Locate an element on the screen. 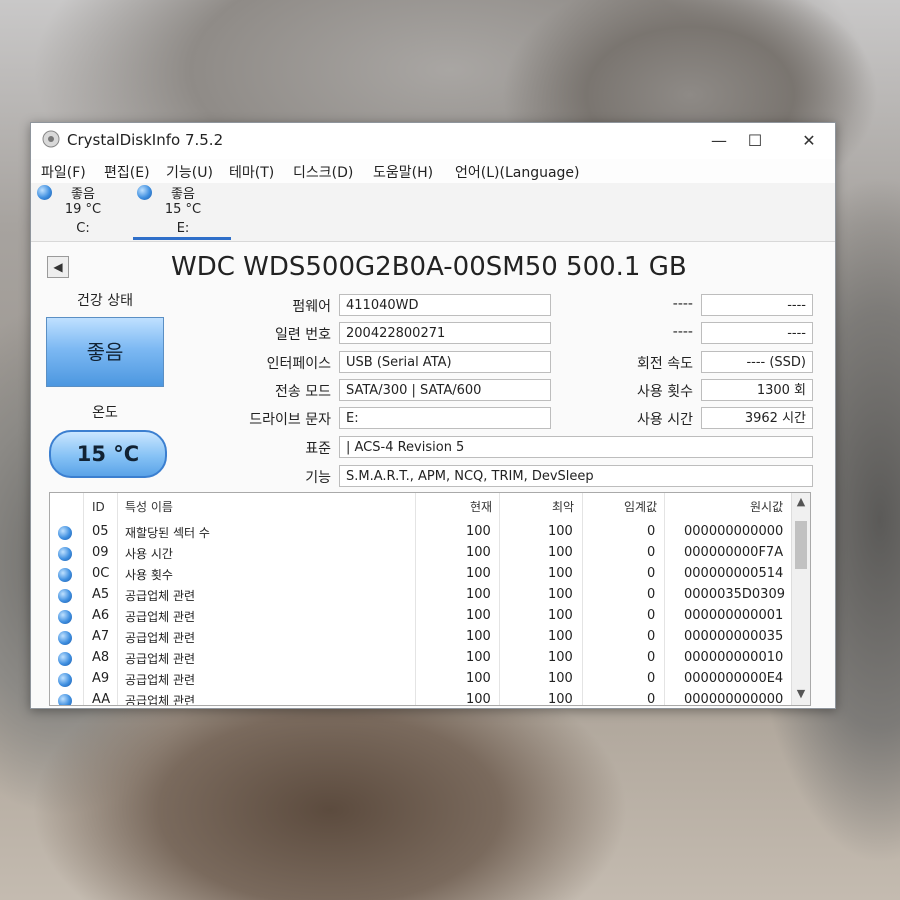 This screenshot has height=900, width=900. close-button: ✕ is located at coordinates (809, 141).